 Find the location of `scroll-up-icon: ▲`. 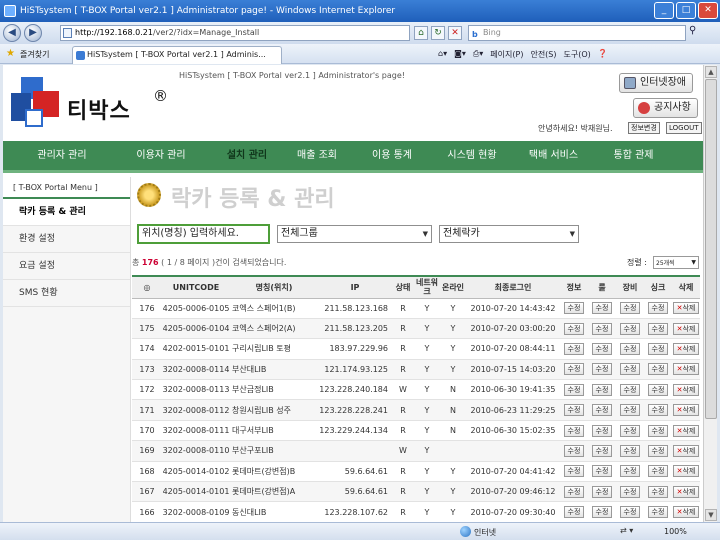

scroll-up-icon: ▲ is located at coordinates (711, 72).